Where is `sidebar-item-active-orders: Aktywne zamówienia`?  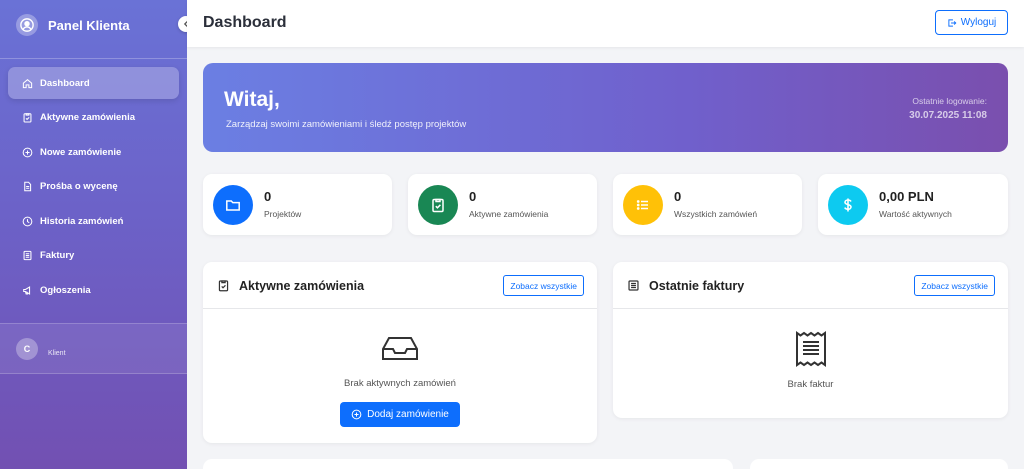 sidebar-item-active-orders: Aktywne zamówienia is located at coordinates (93, 118).